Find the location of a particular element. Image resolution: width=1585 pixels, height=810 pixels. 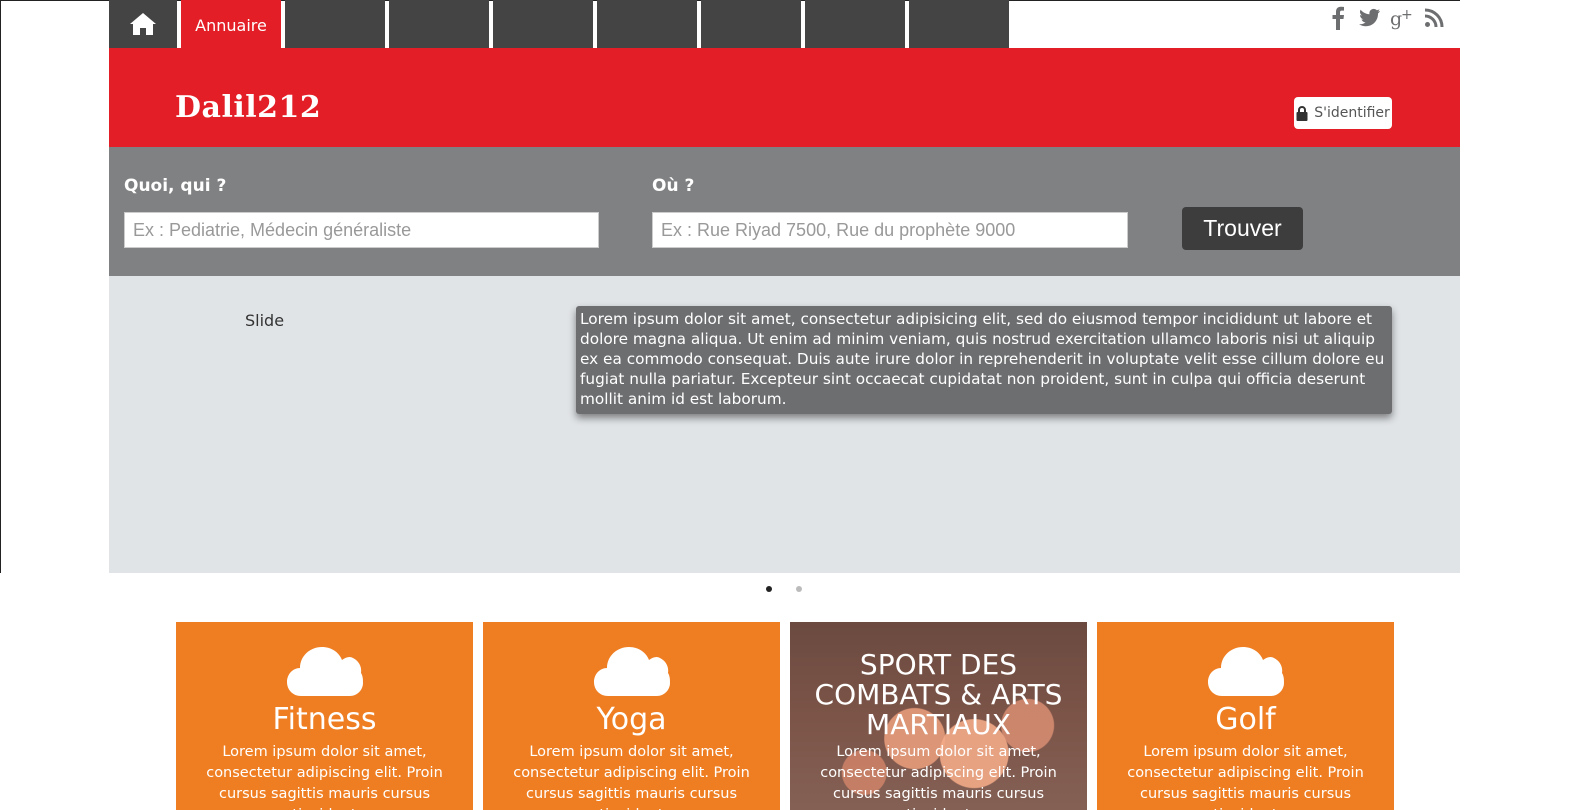

page-left-border is located at coordinates (0, 286).